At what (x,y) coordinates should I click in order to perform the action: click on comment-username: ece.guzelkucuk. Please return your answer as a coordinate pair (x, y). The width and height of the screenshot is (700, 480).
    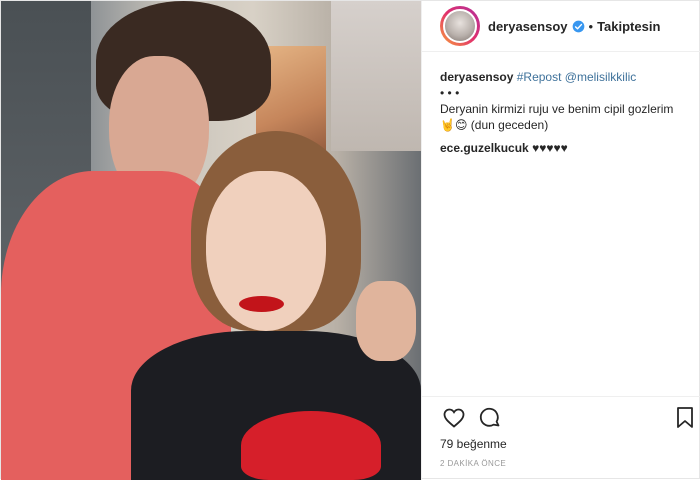
    Looking at the image, I should click on (484, 148).